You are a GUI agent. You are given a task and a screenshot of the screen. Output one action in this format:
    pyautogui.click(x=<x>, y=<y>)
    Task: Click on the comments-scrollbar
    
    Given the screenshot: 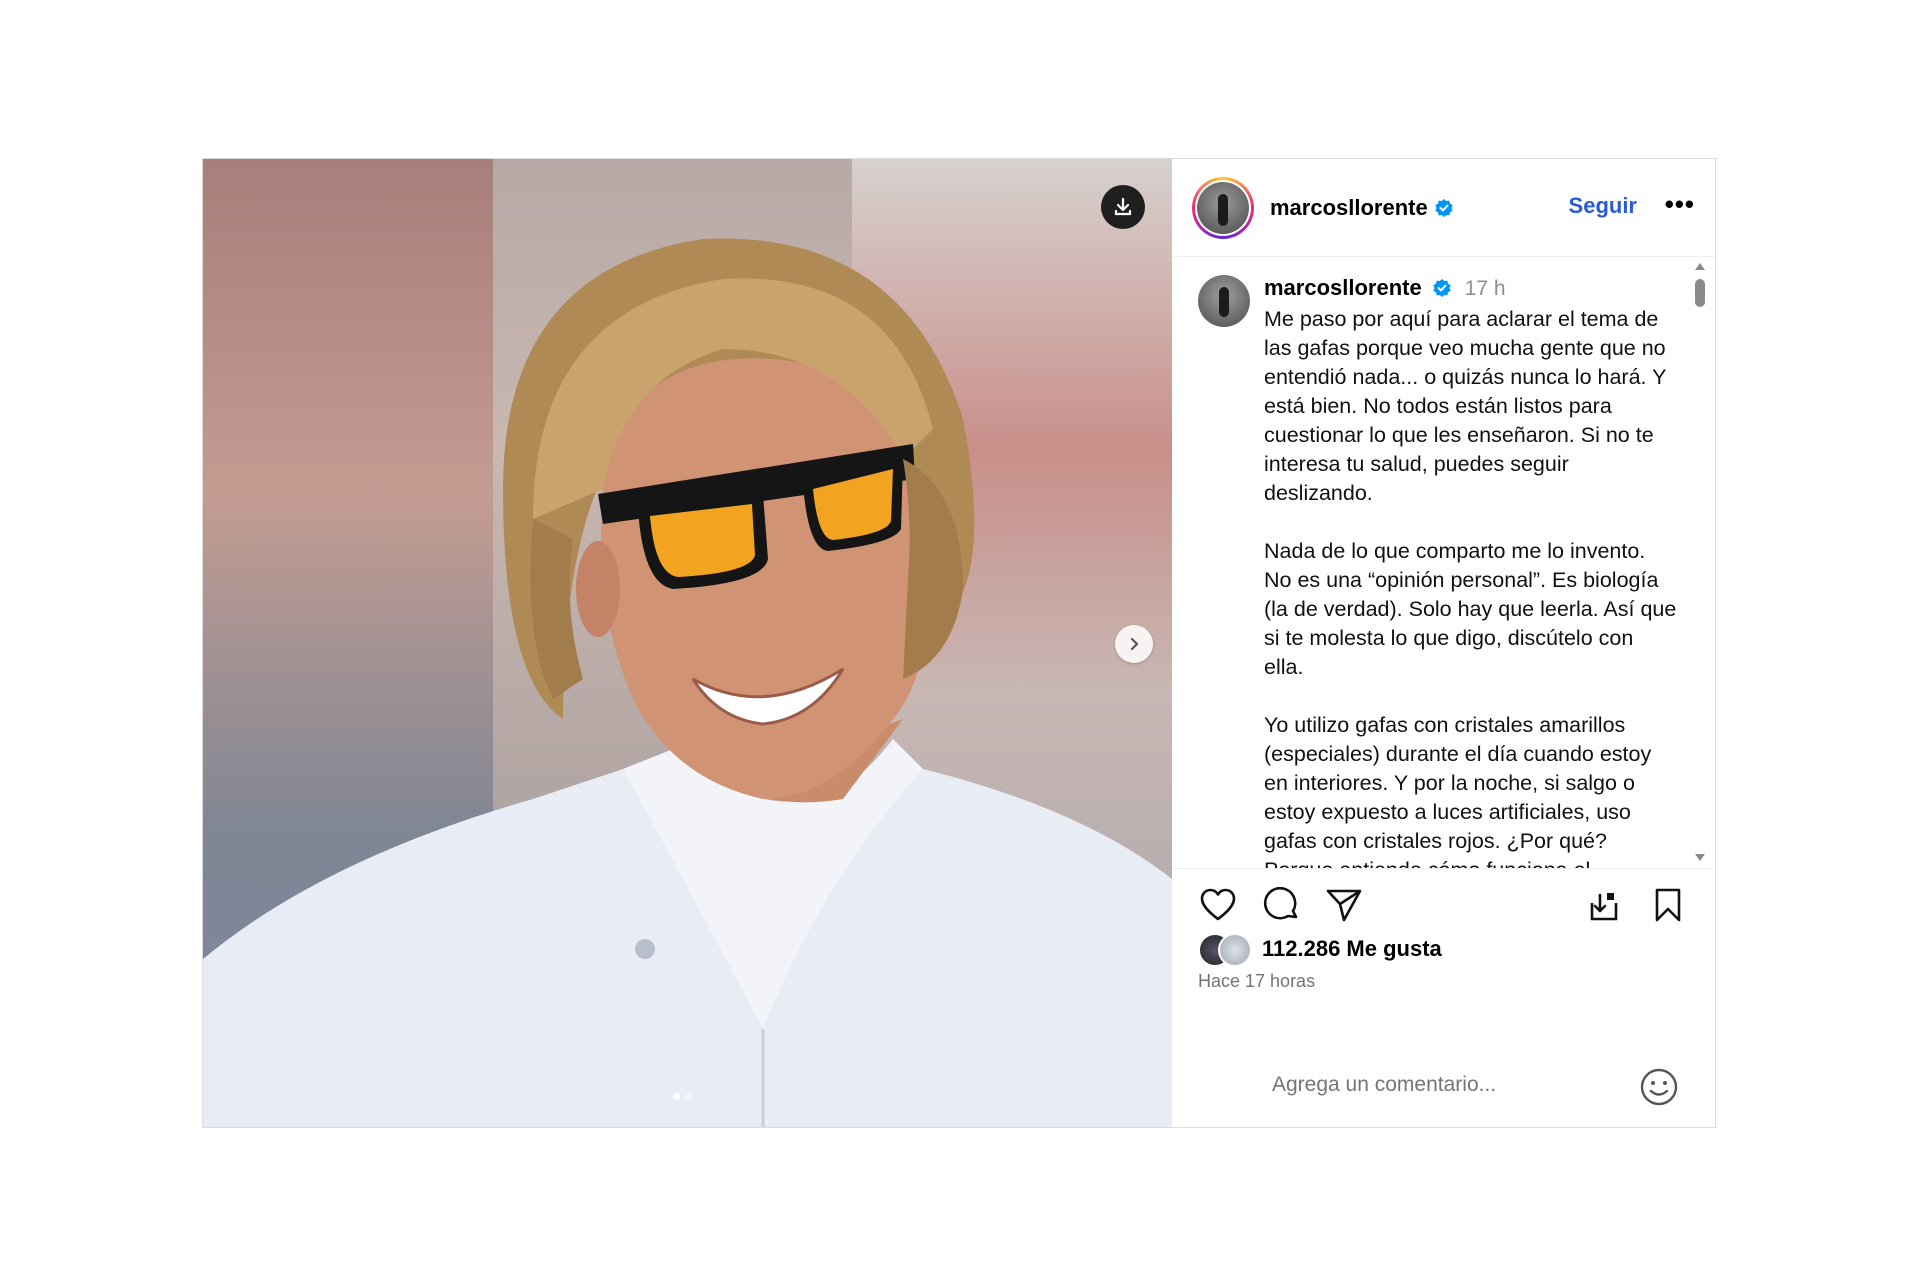 What is the action you would take?
    pyautogui.click(x=1700, y=562)
    